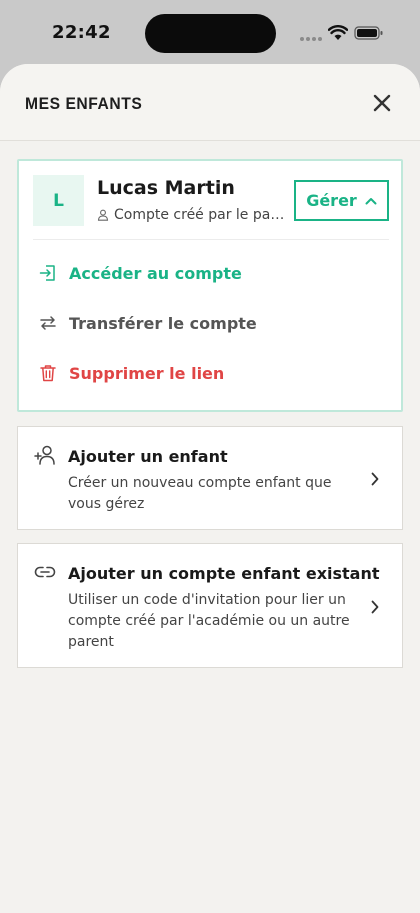 This screenshot has width=420, height=913. I want to click on status-time: 22:42, so click(81, 32).